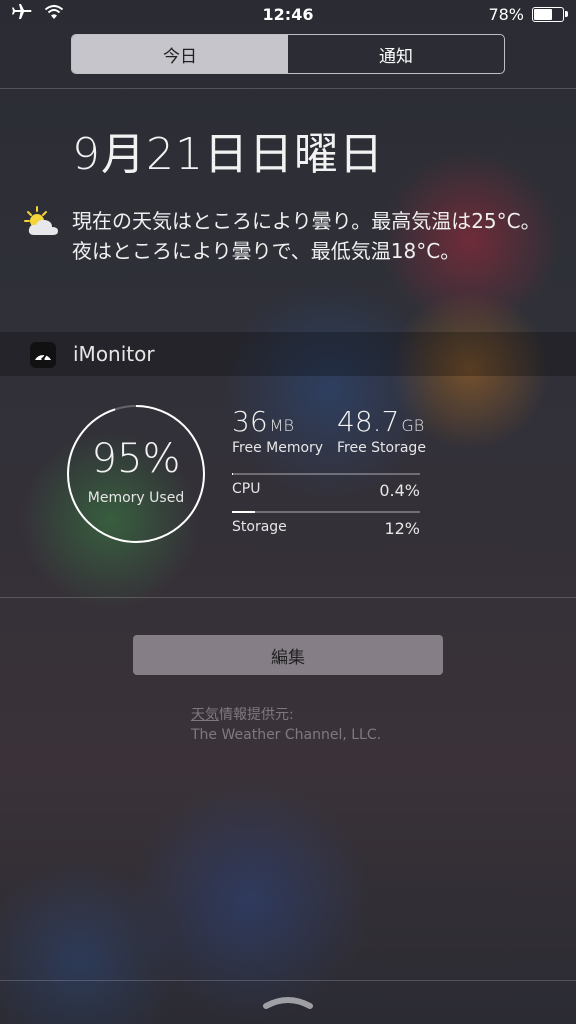  I want to click on free-storage-unit: GB, so click(413, 425).